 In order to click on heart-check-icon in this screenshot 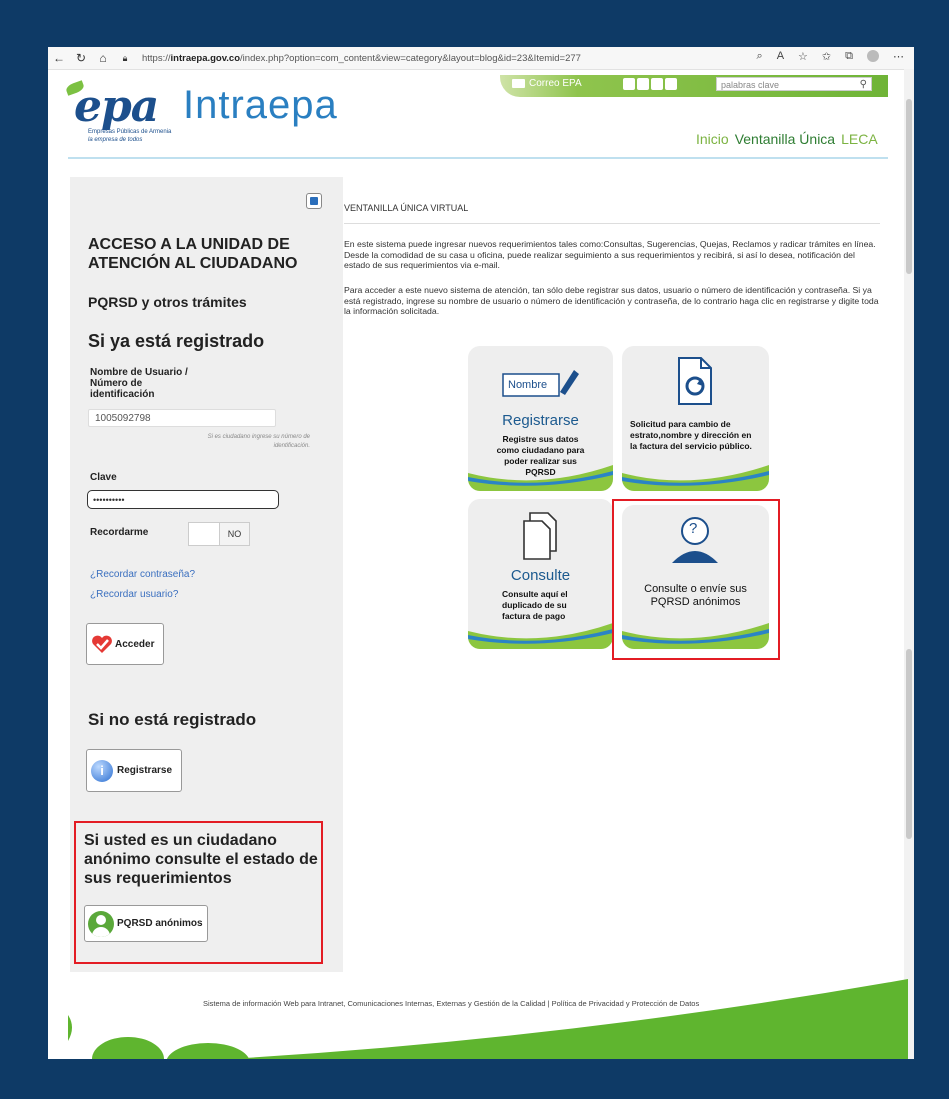, I will do `click(102, 644)`.